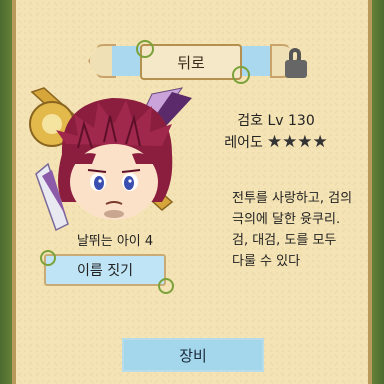  I want to click on class-level: 검호 Lv 130, so click(276, 121).